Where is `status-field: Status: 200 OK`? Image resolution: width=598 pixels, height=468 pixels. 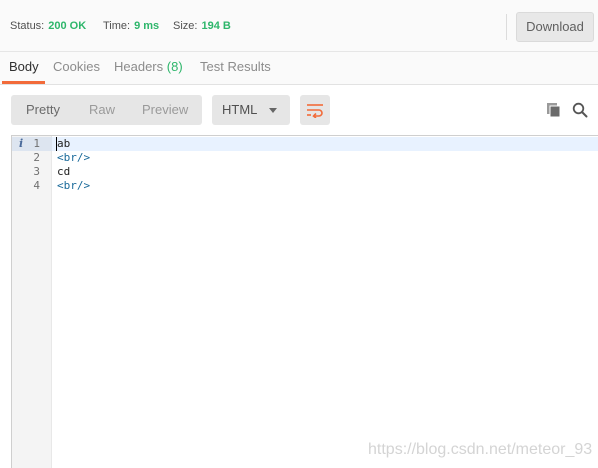 status-field: Status: 200 OK is located at coordinates (48, 26).